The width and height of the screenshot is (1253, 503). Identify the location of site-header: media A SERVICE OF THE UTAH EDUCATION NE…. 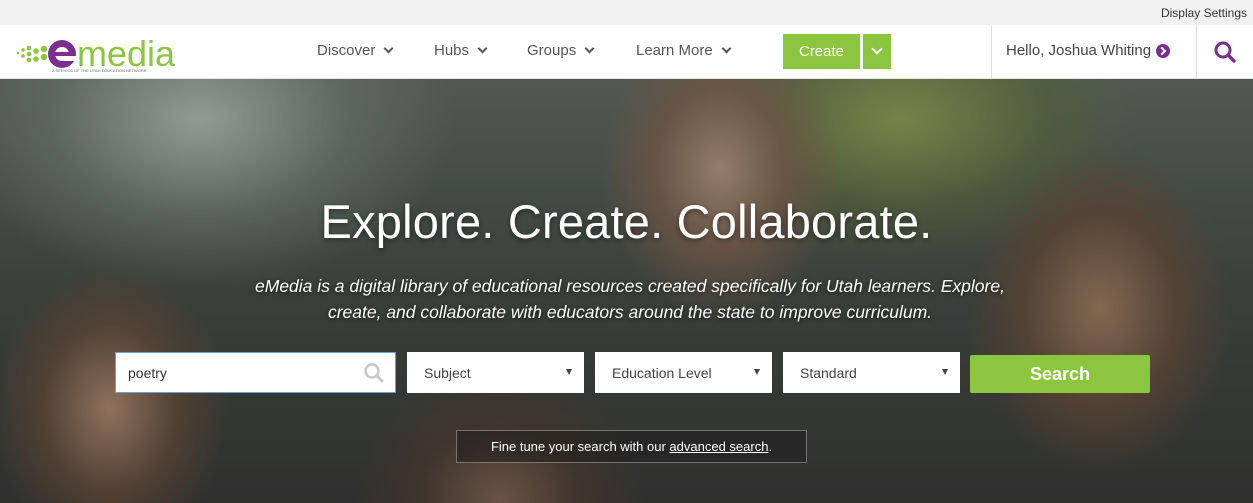
(626, 52).